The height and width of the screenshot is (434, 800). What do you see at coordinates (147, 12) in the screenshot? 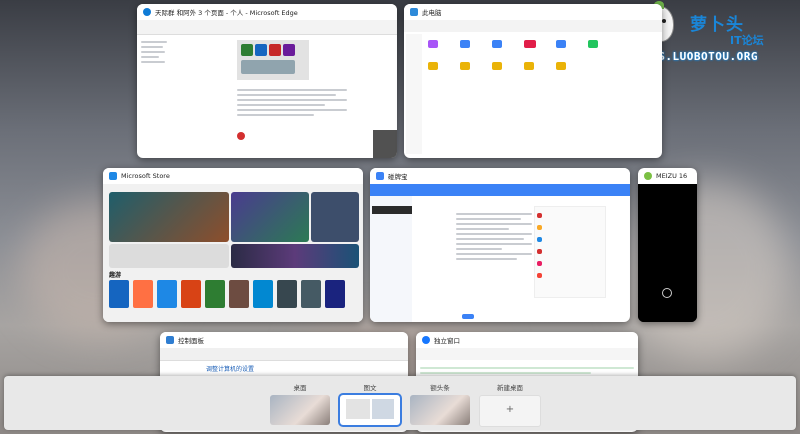
I see `edge-icon` at bounding box center [147, 12].